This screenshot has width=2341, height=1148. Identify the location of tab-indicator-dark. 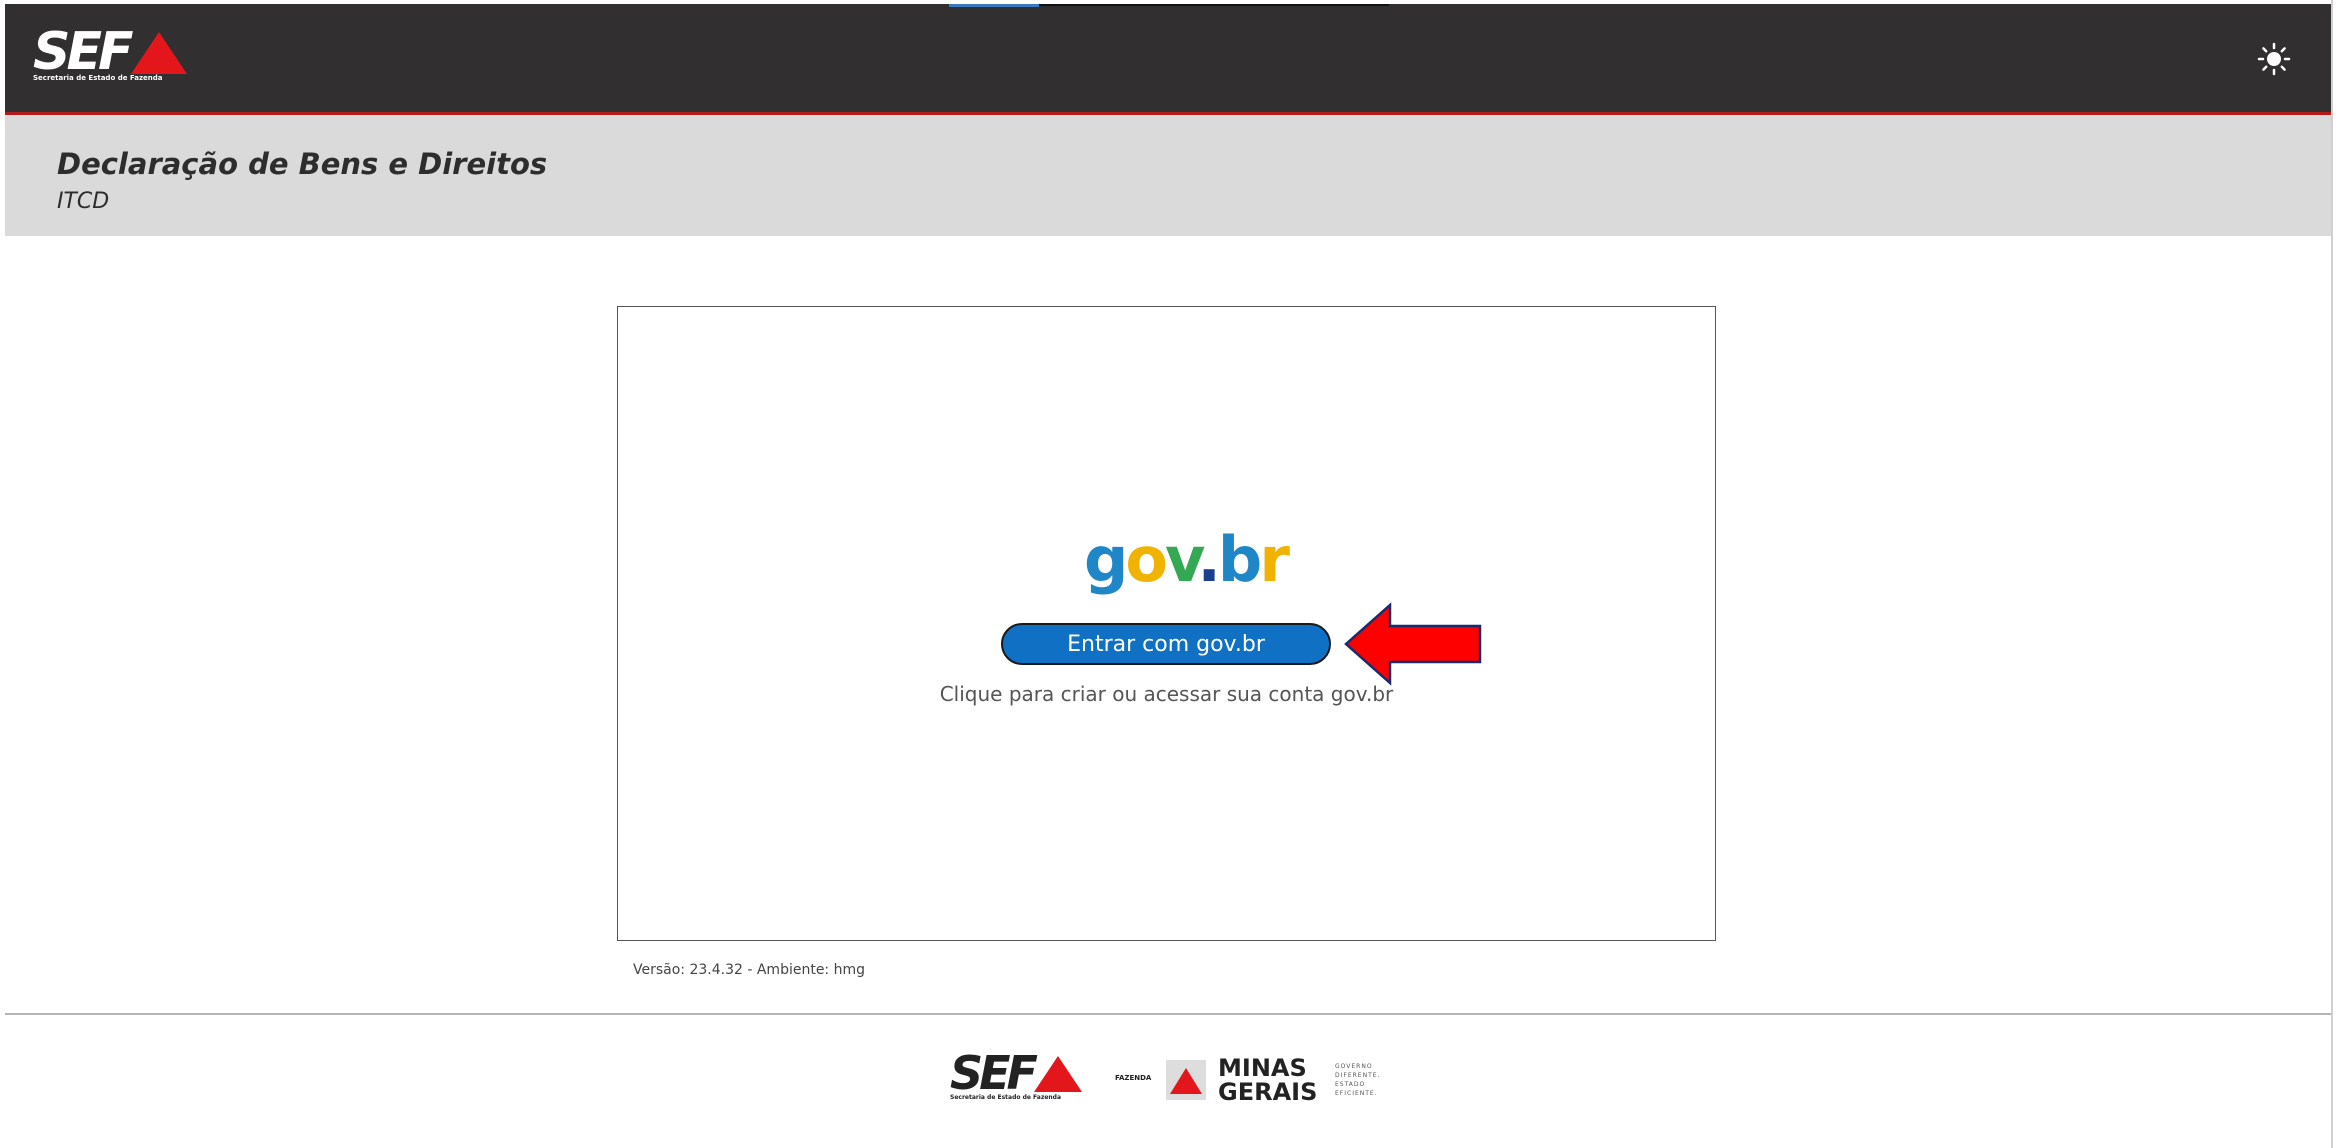
(1214, 5).